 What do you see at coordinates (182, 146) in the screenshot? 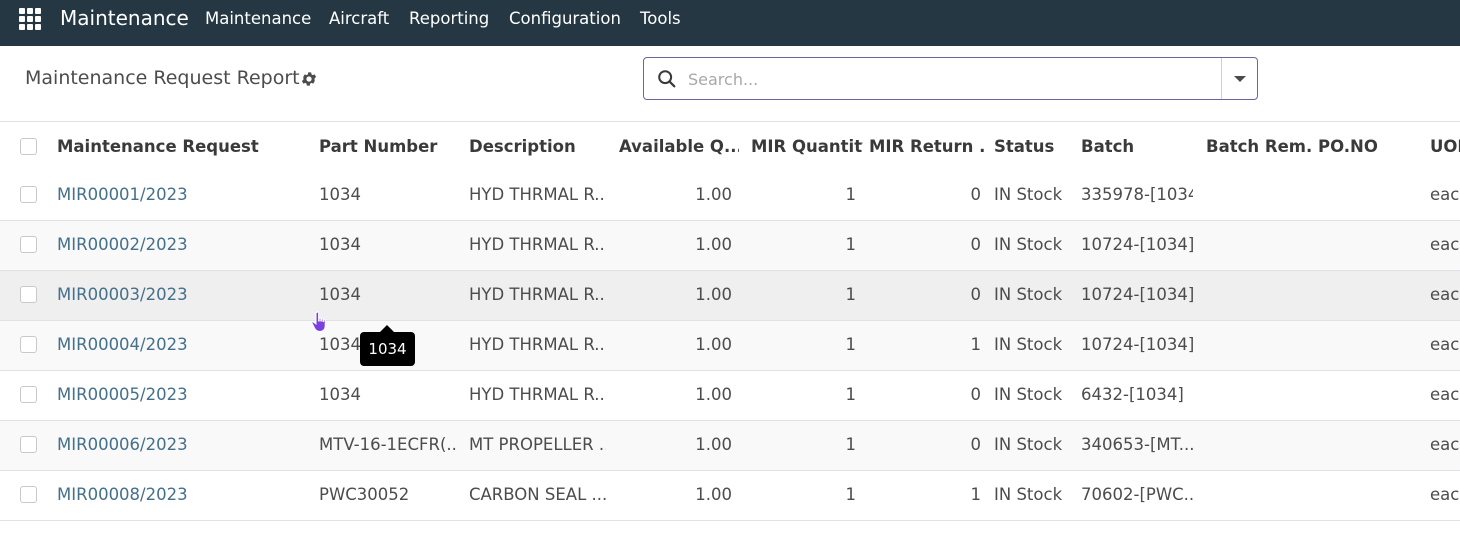
I see `column-header-request: Maintenance Request` at bounding box center [182, 146].